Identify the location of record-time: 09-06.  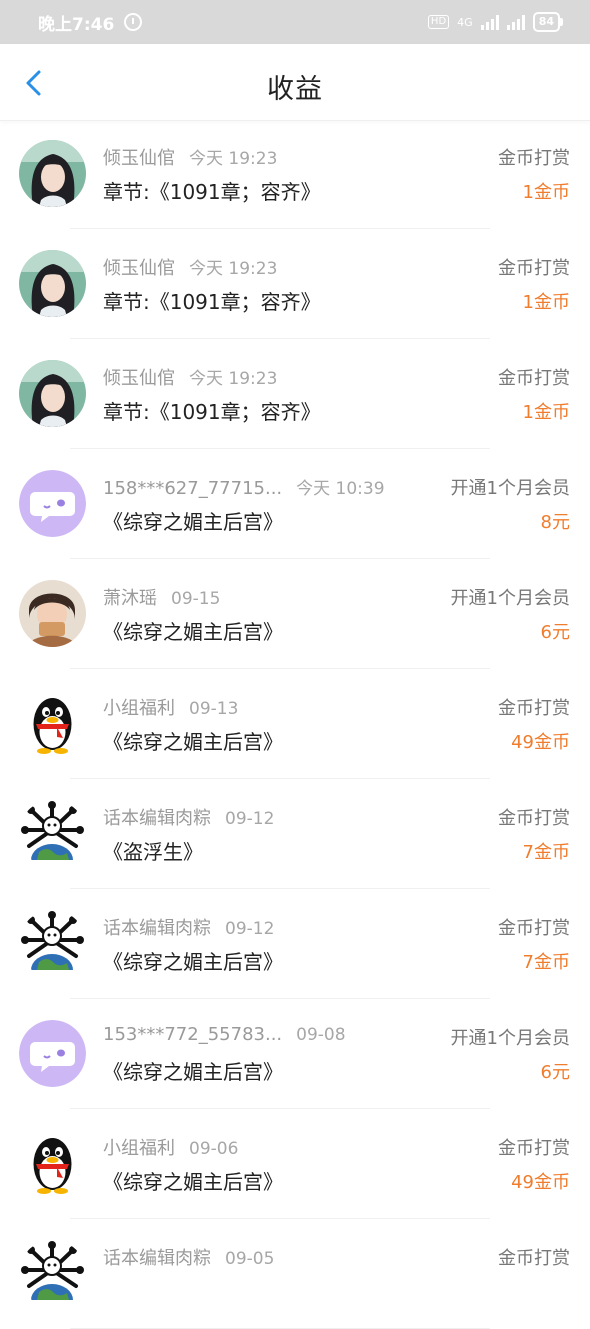
(214, 1149).